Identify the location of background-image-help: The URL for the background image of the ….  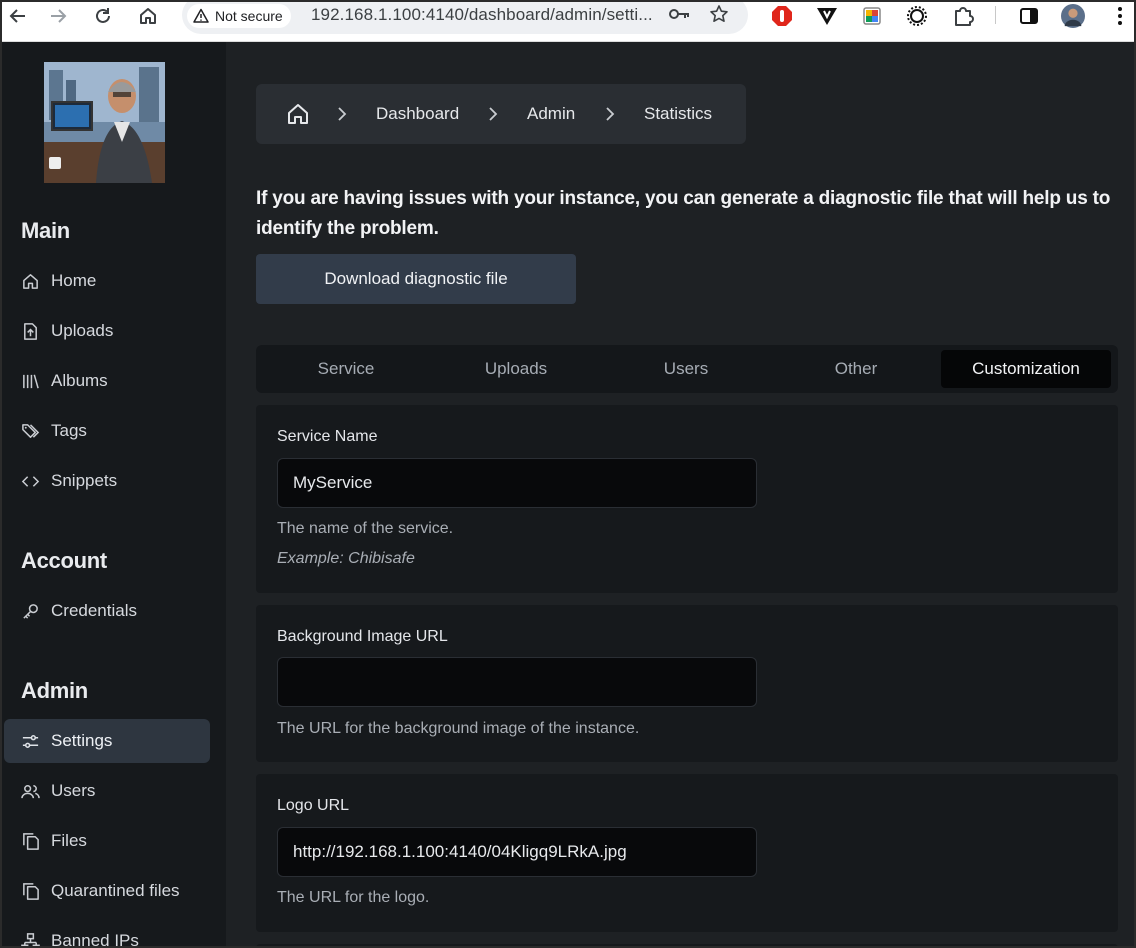
(458, 728).